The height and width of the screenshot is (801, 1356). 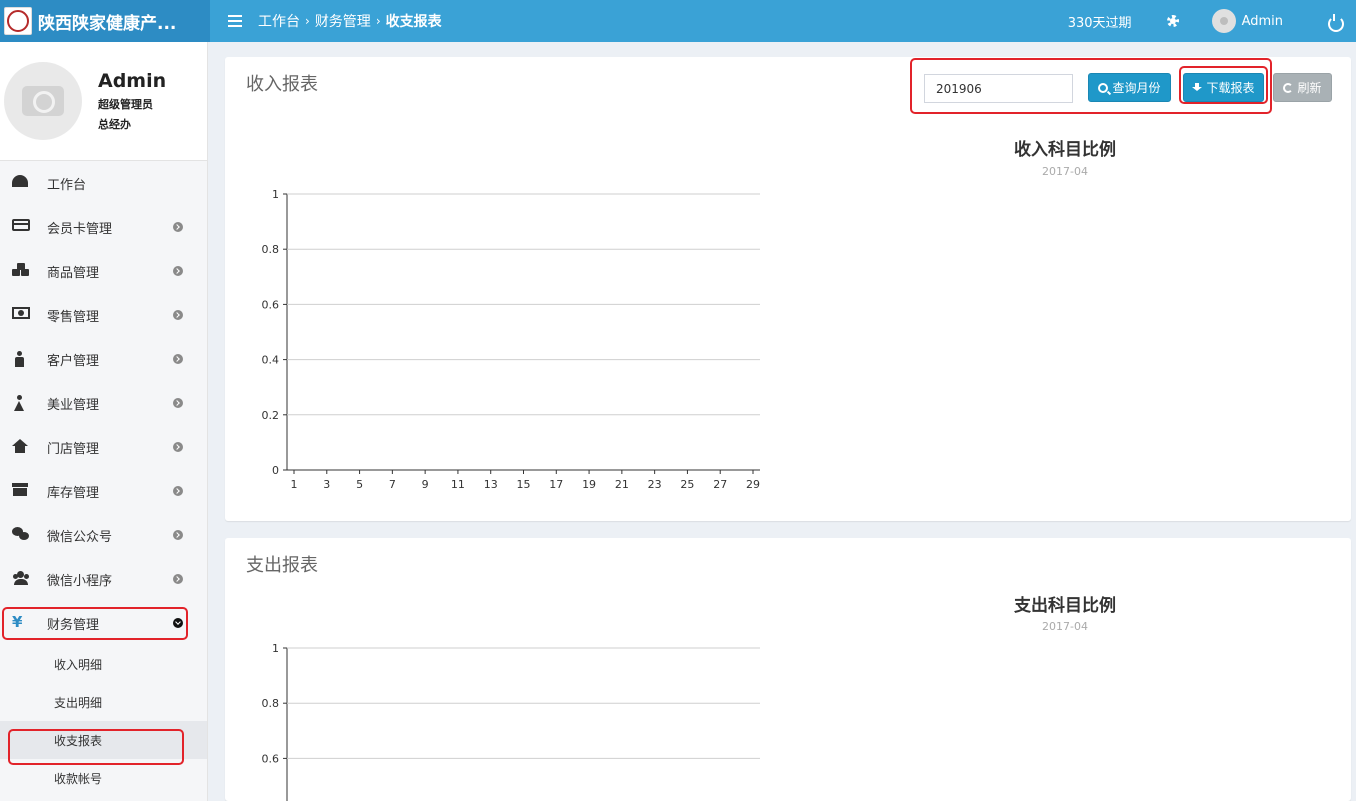 What do you see at coordinates (622, 484) in the screenshot?
I see `x-tick-label: 21` at bounding box center [622, 484].